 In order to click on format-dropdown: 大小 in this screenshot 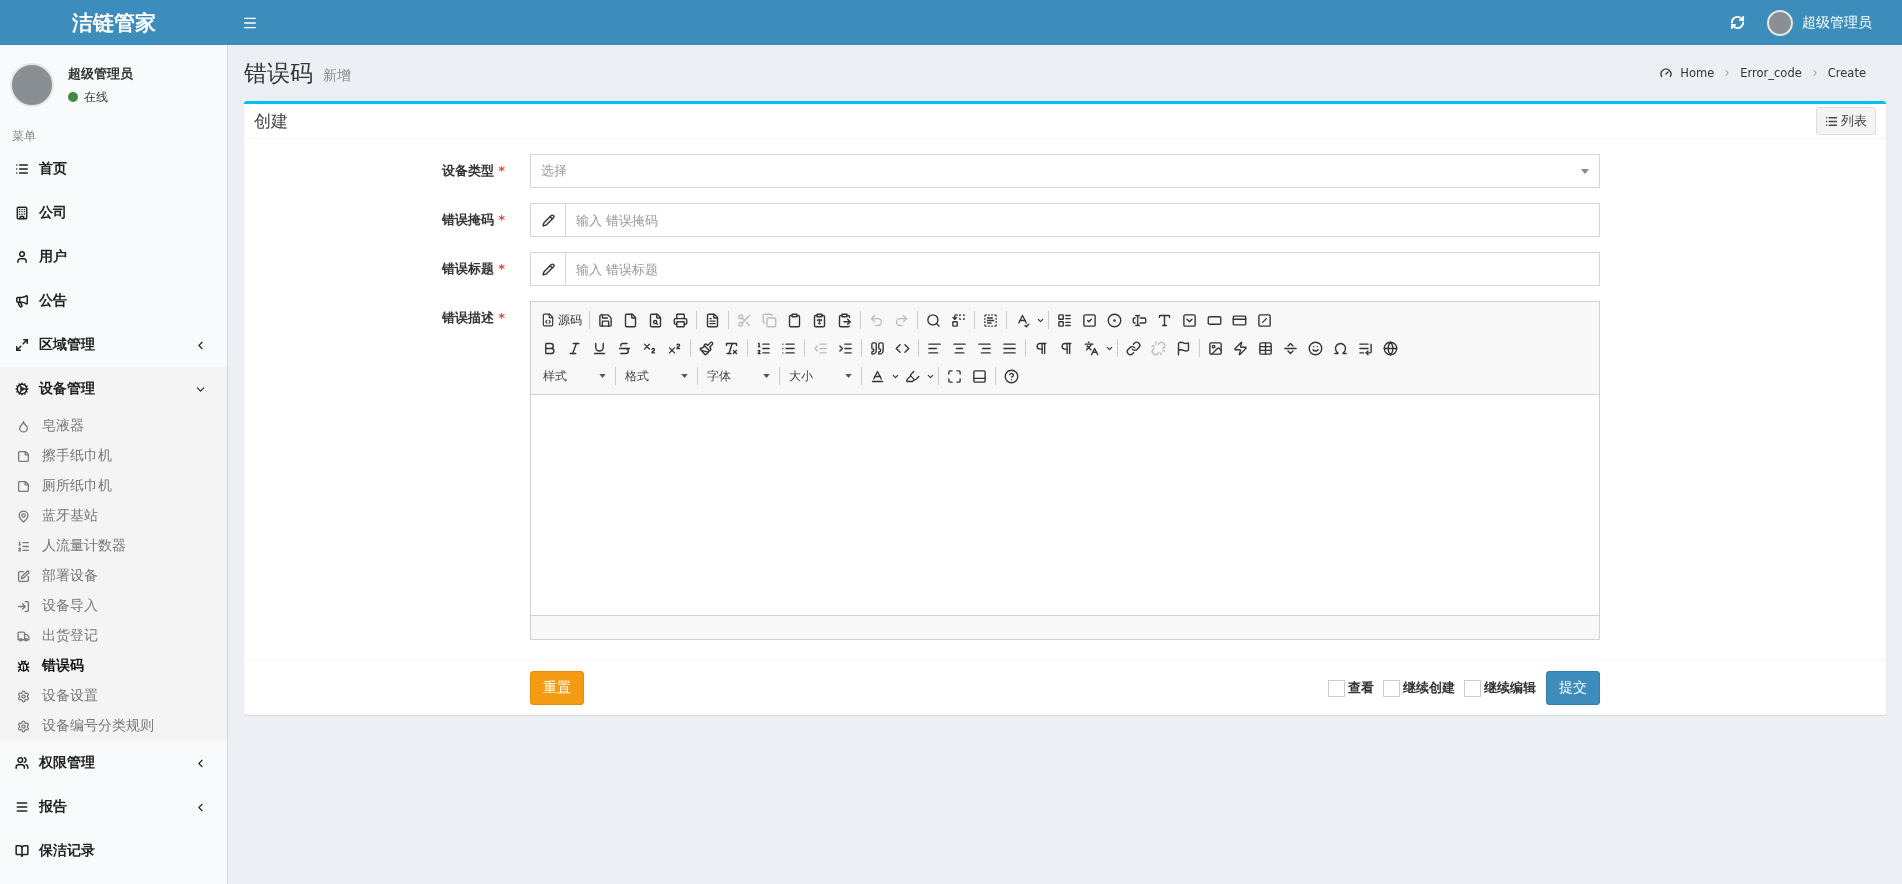, I will do `click(820, 376)`.